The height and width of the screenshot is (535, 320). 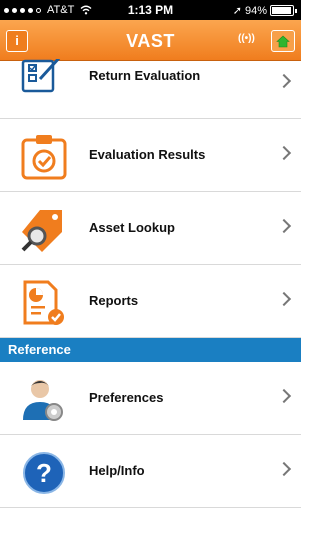 What do you see at coordinates (150, 471) in the screenshot?
I see `menu-item-help-info: ? Help/Info` at bounding box center [150, 471].